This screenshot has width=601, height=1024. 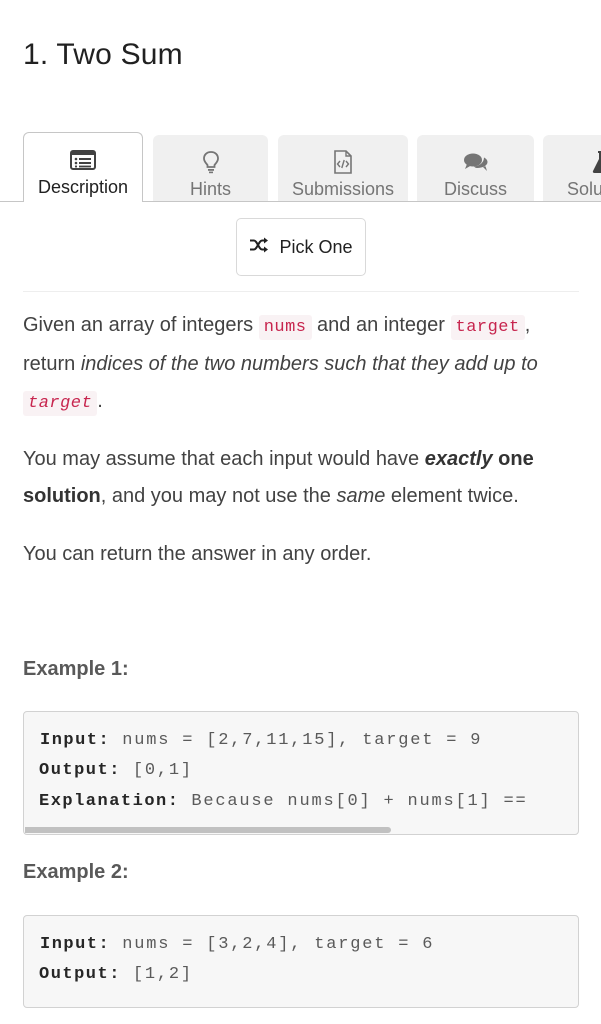 I want to click on tab-submissions-label: Submissions, so click(x=343, y=189).